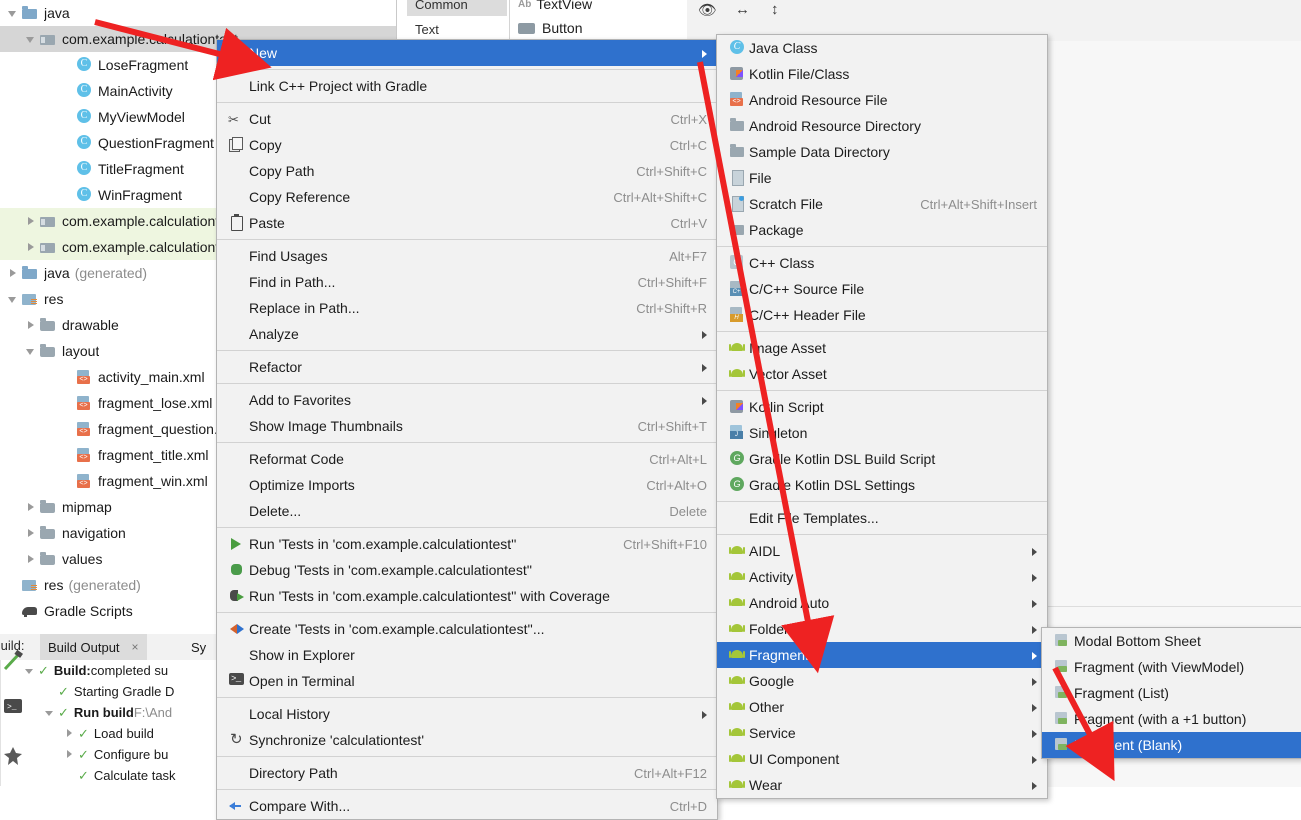 The height and width of the screenshot is (820, 1301). Describe the element at coordinates (882, 603) in the screenshot. I see `menu-item: Android Auto` at that location.